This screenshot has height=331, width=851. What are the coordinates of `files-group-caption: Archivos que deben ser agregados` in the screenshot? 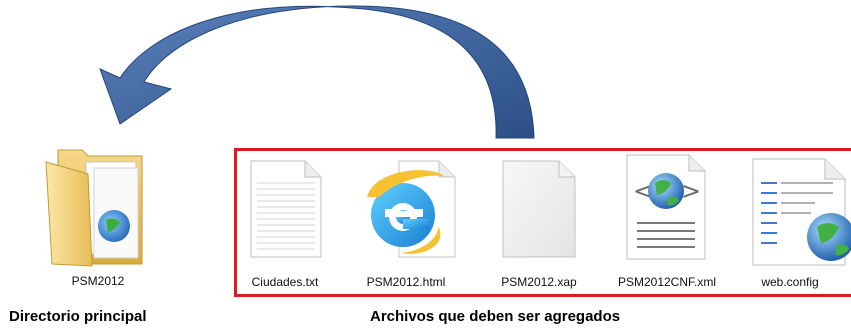 It's located at (495, 316).